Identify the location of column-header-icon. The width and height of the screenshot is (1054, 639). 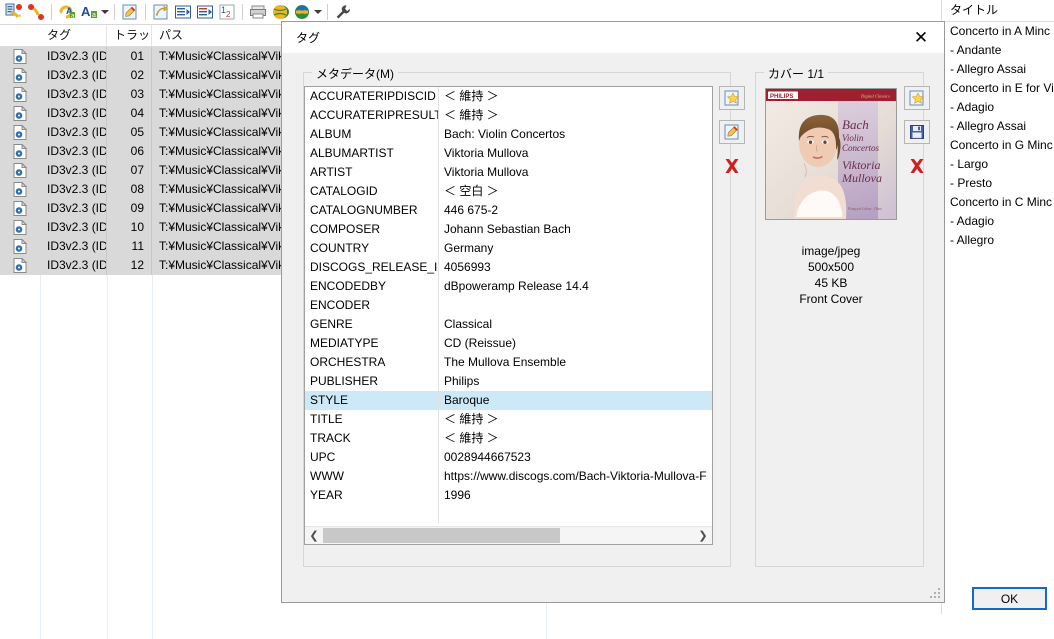
(20, 35).